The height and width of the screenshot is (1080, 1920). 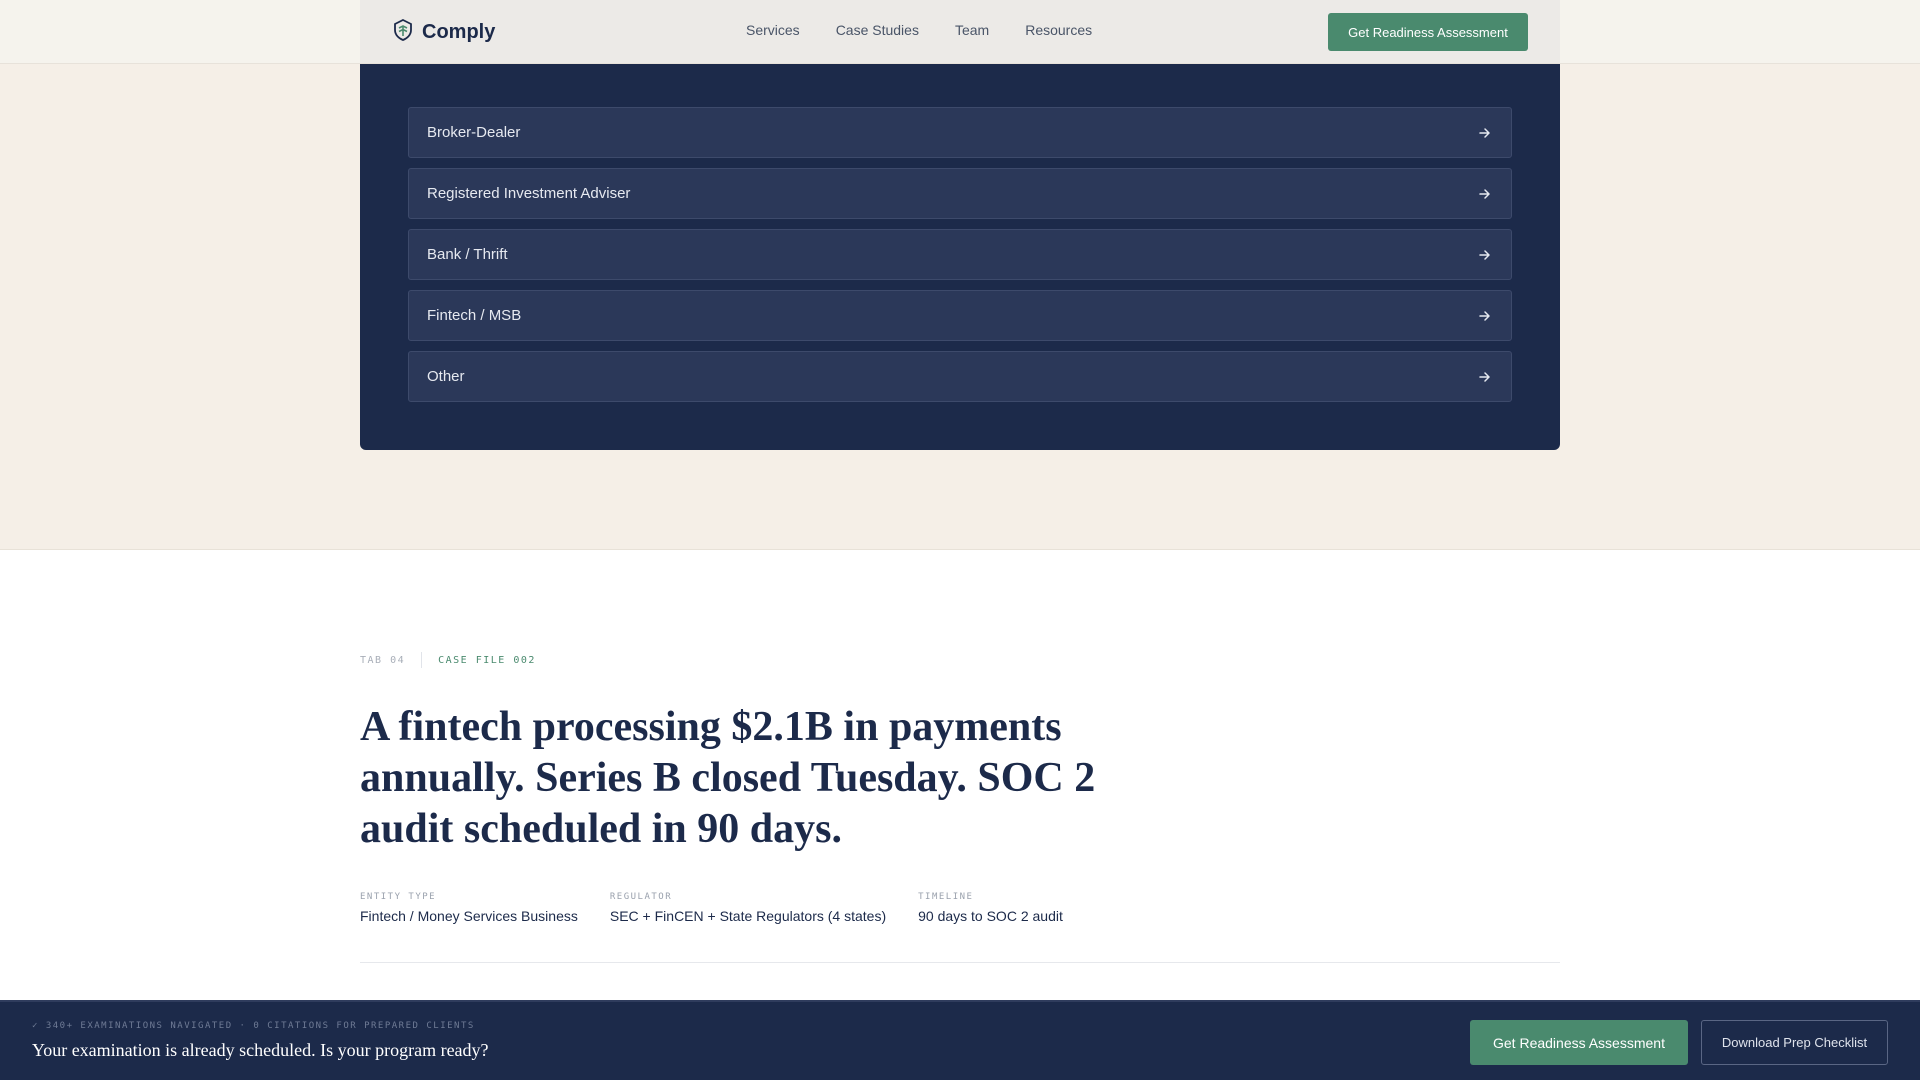 What do you see at coordinates (474, 132) in the screenshot?
I see `option-label: Broker-Dealer` at bounding box center [474, 132].